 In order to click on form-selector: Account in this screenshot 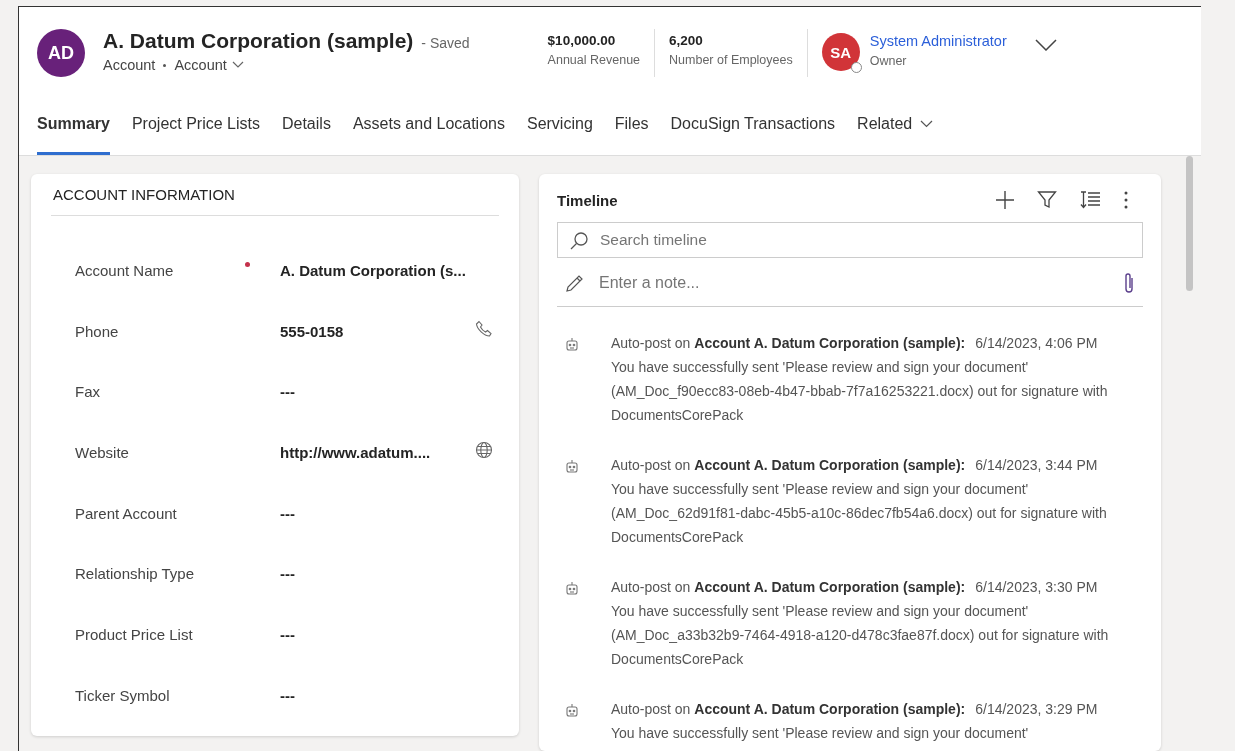, I will do `click(209, 65)`.